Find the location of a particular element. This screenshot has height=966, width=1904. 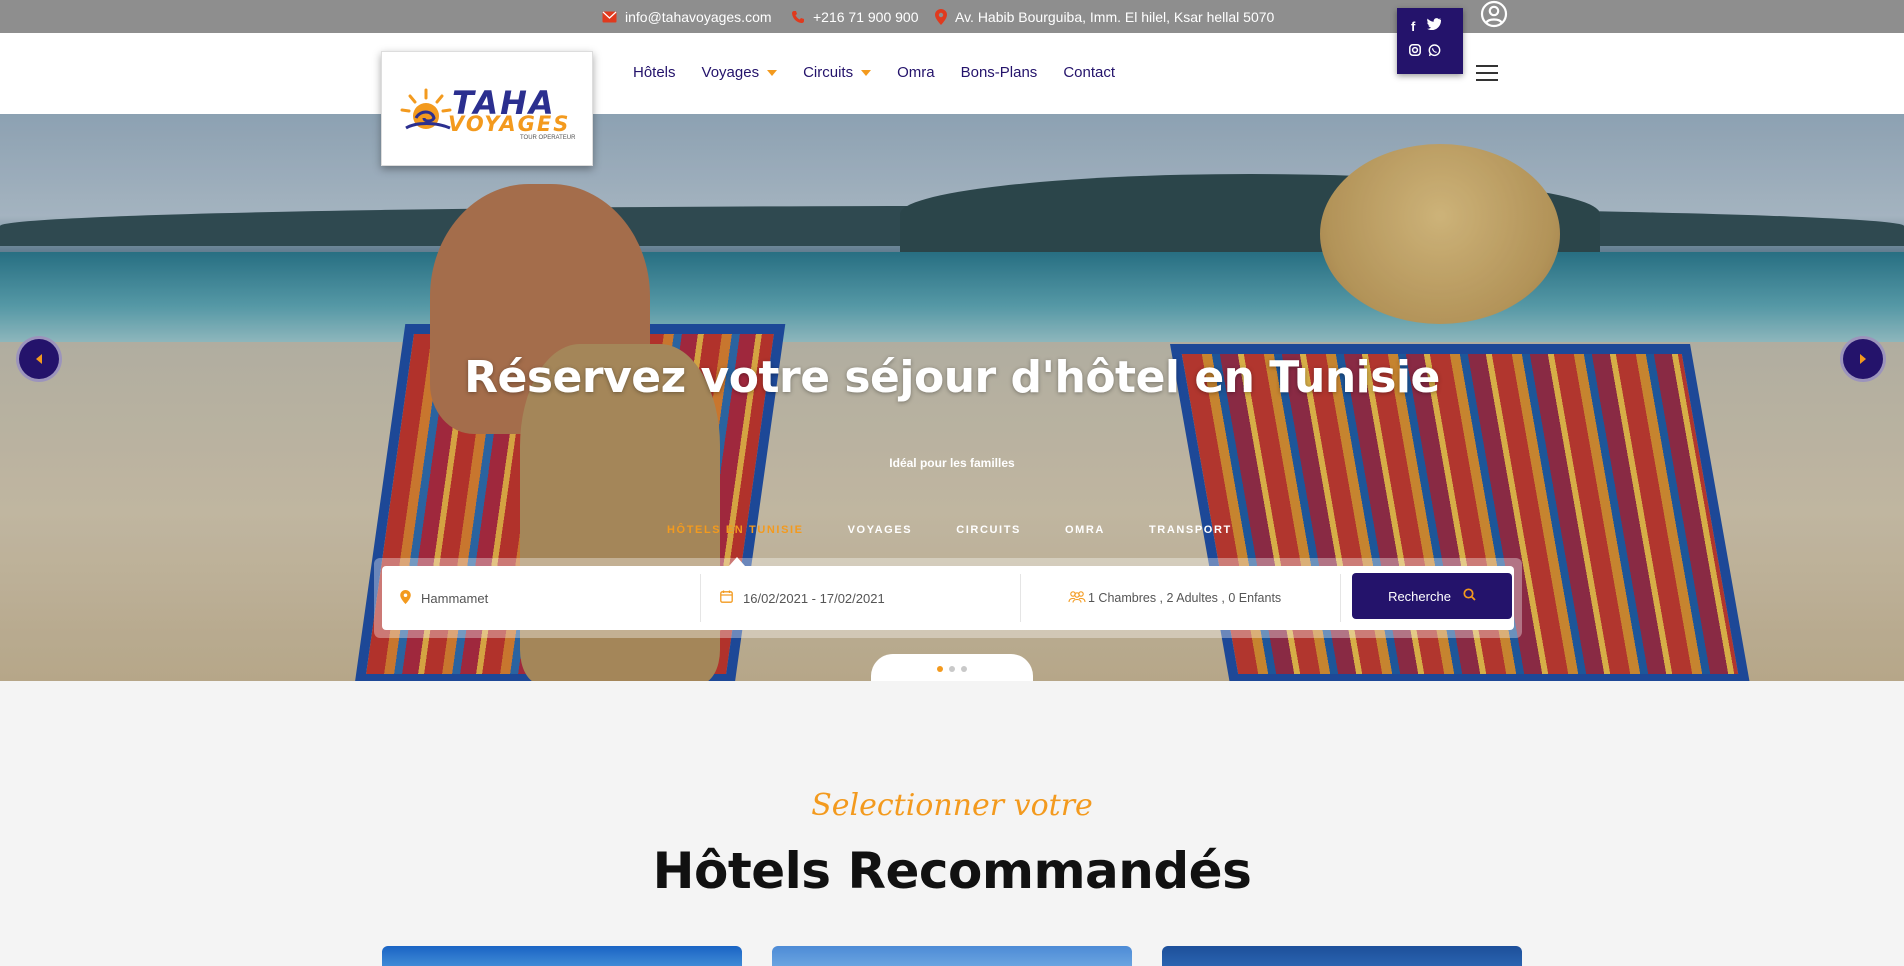

phone-icon is located at coordinates (798, 17).